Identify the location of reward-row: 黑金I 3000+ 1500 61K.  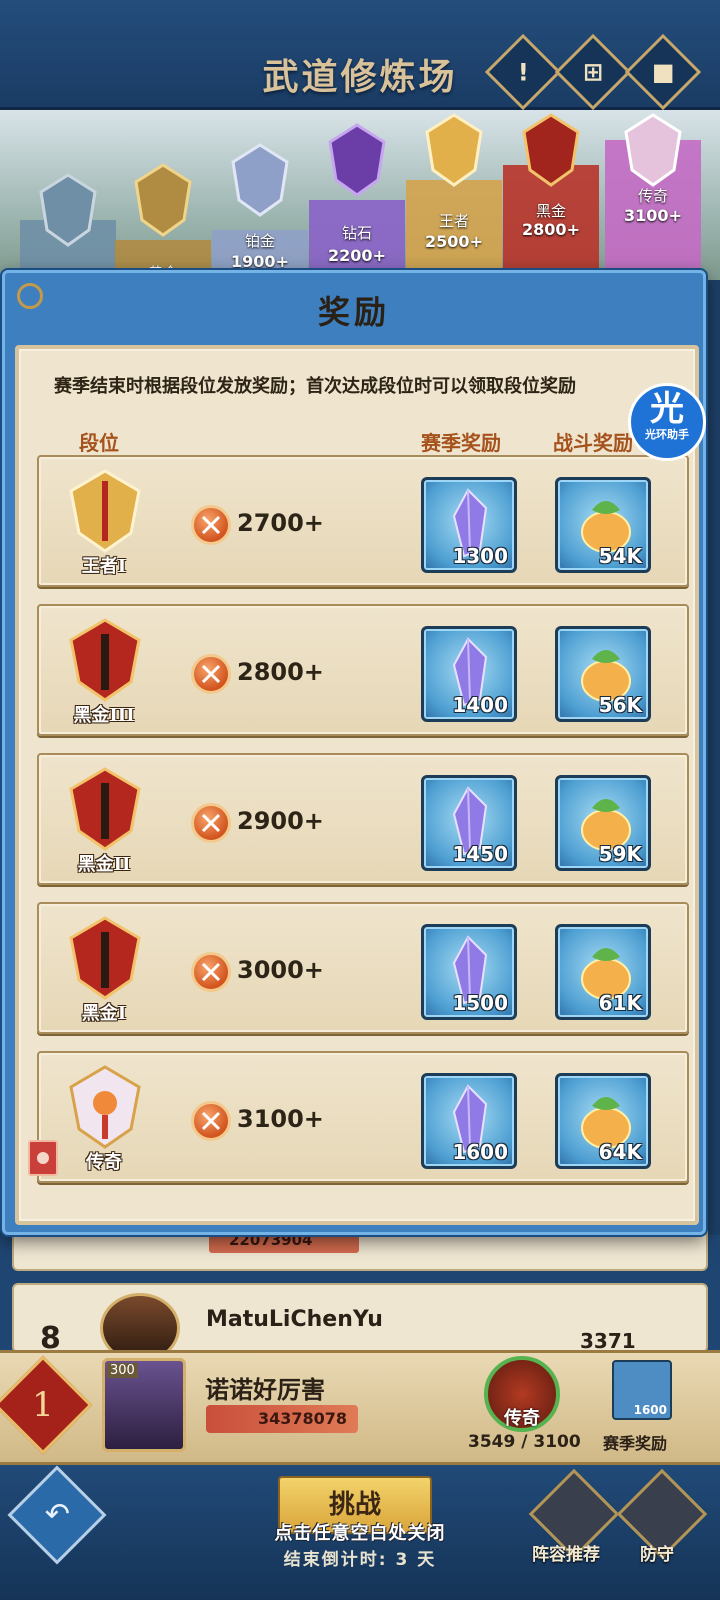
(363, 968).